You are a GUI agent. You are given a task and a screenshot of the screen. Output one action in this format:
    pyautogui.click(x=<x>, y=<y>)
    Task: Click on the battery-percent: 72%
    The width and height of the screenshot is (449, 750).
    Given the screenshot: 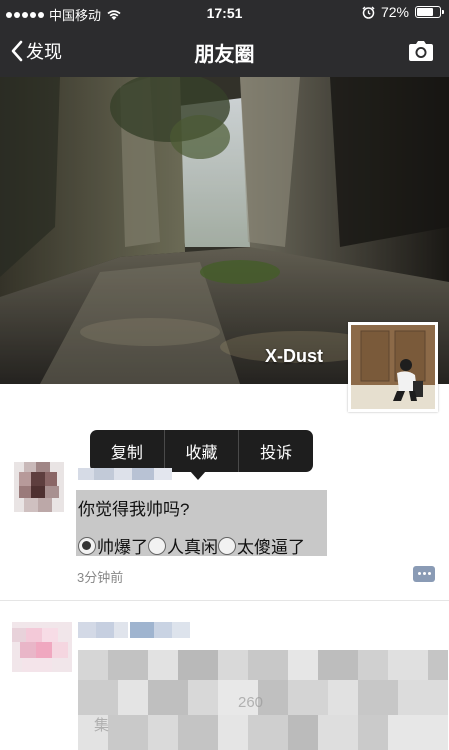 What is the action you would take?
    pyautogui.click(x=394, y=12)
    